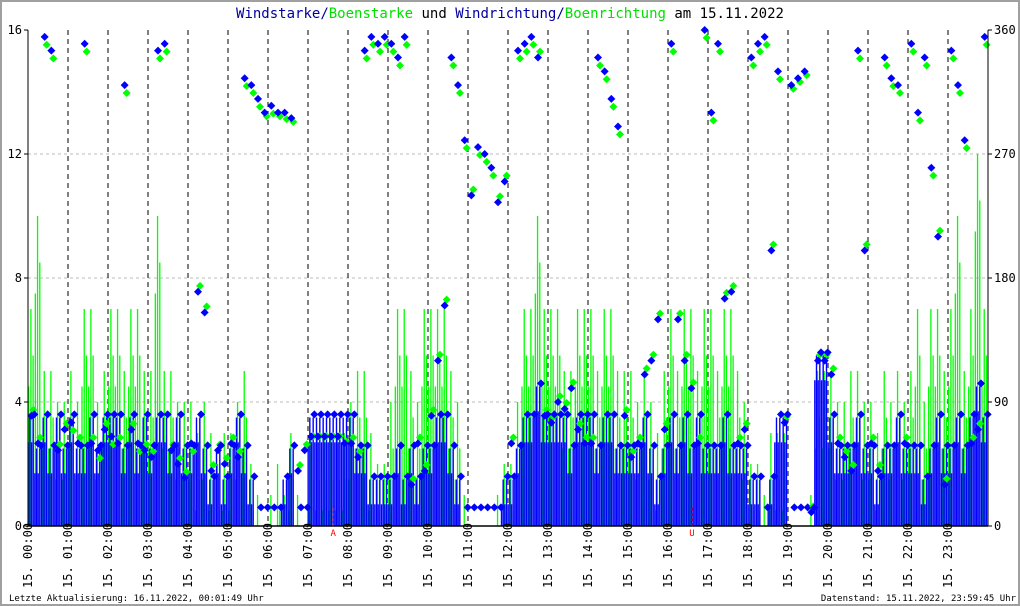 Image resolution: width=1020 pixels, height=606 pixels. What do you see at coordinates (1001, 402) in the screenshot?
I see `y-right-tick-label: 90` at bounding box center [1001, 402].